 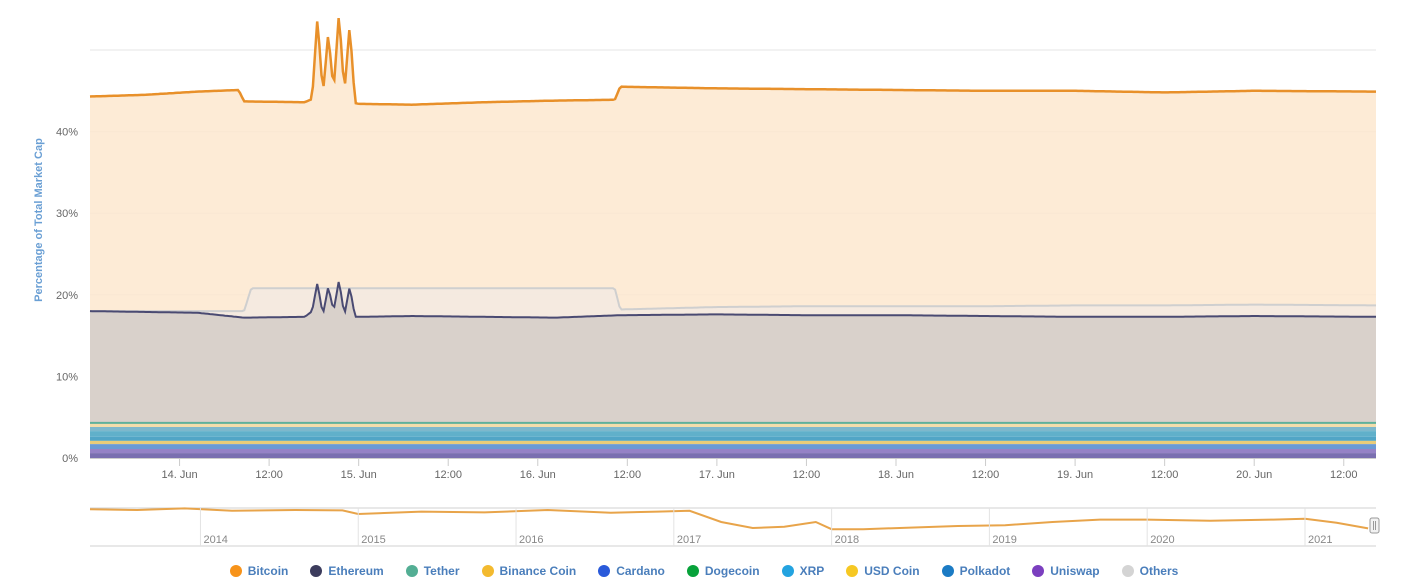 I want to click on y-axis: 0% 10% 20% 30% 40%, so click(x=67, y=296).